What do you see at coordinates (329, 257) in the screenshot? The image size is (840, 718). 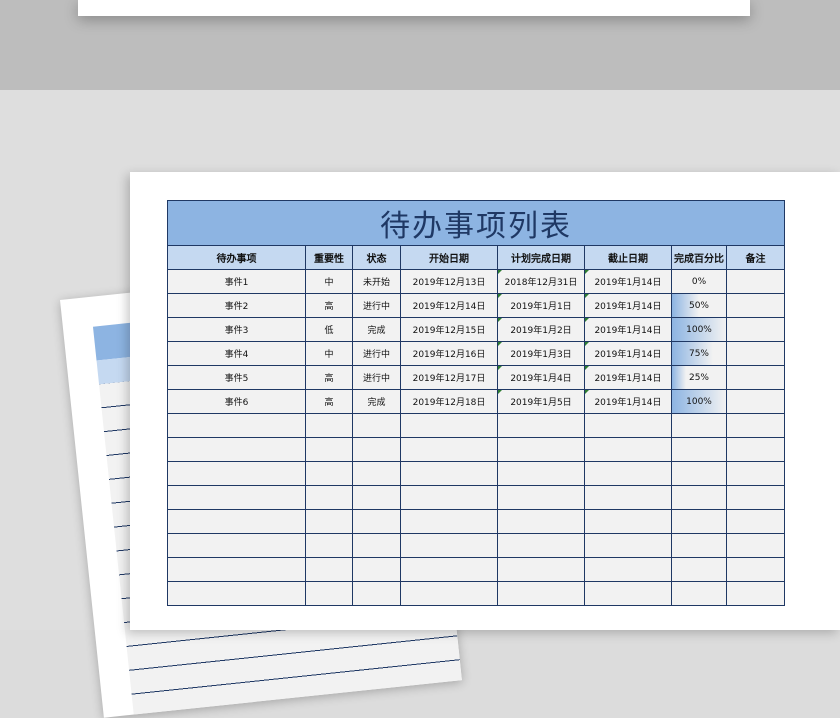 I see `header-priority: 重要性` at bounding box center [329, 257].